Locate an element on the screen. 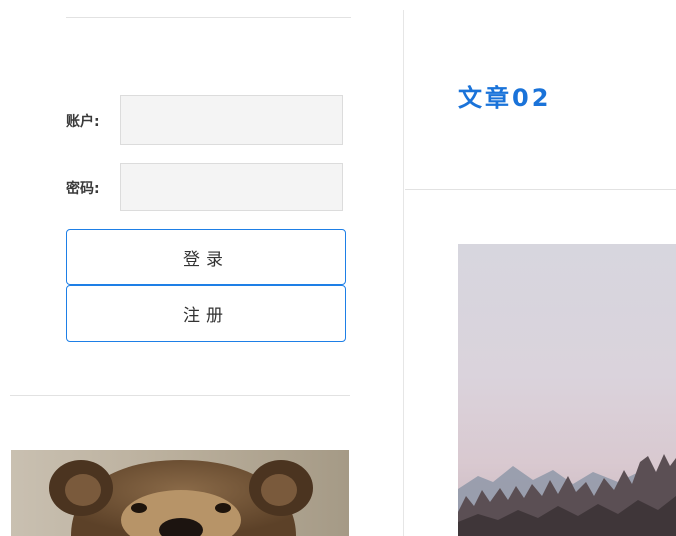 The width and height of the screenshot is (676, 536). login-button: 登录 is located at coordinates (206, 257).